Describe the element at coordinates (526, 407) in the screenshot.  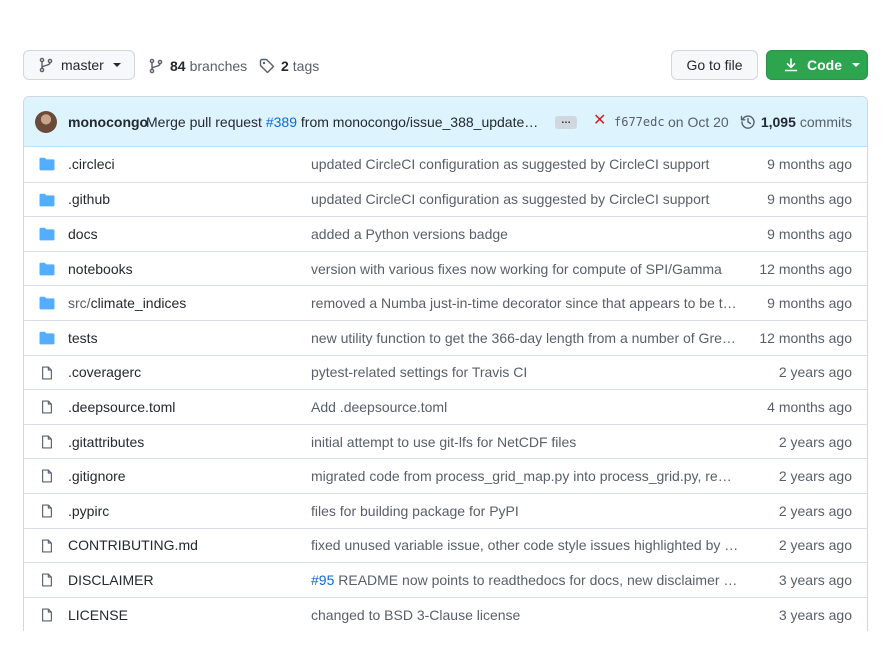
I see `file-commit-message: Add .deepsource.toml` at that location.